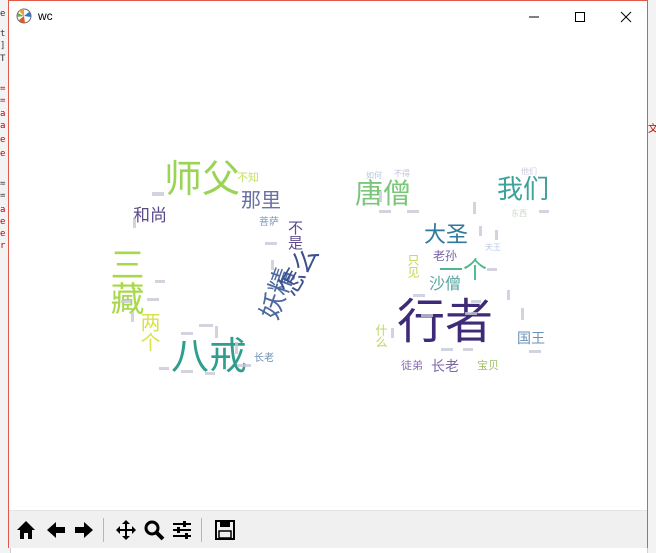 This screenshot has width=656, height=553. I want to click on zoom-button, so click(154, 530).